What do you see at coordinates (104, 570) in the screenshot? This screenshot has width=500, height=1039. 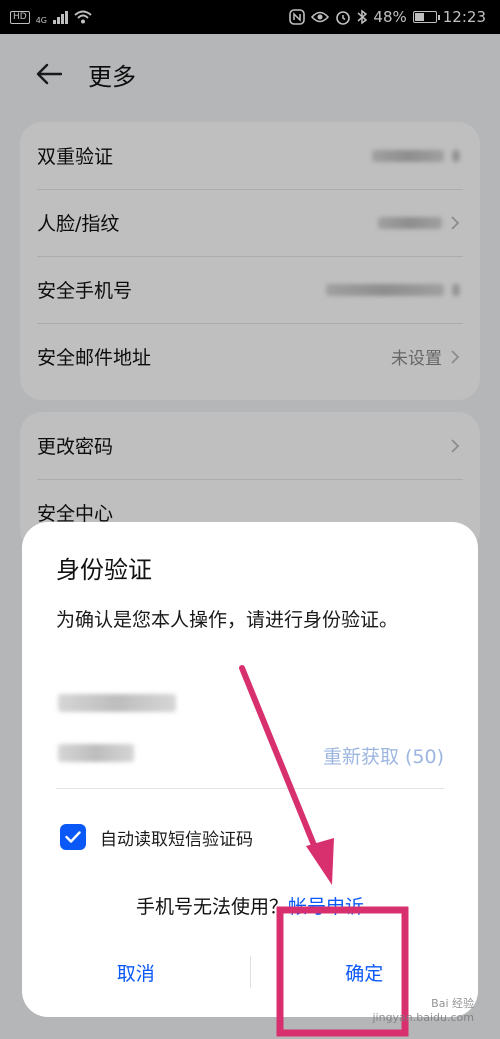 I see `dialog-title: 身份验证` at bounding box center [104, 570].